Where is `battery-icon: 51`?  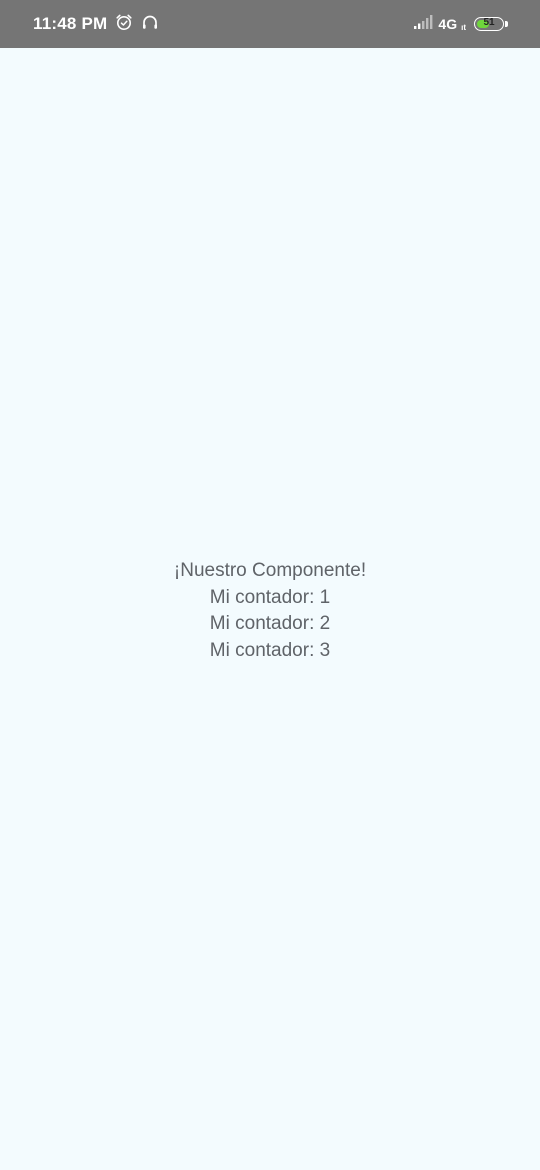 battery-icon: 51 is located at coordinates (489, 24).